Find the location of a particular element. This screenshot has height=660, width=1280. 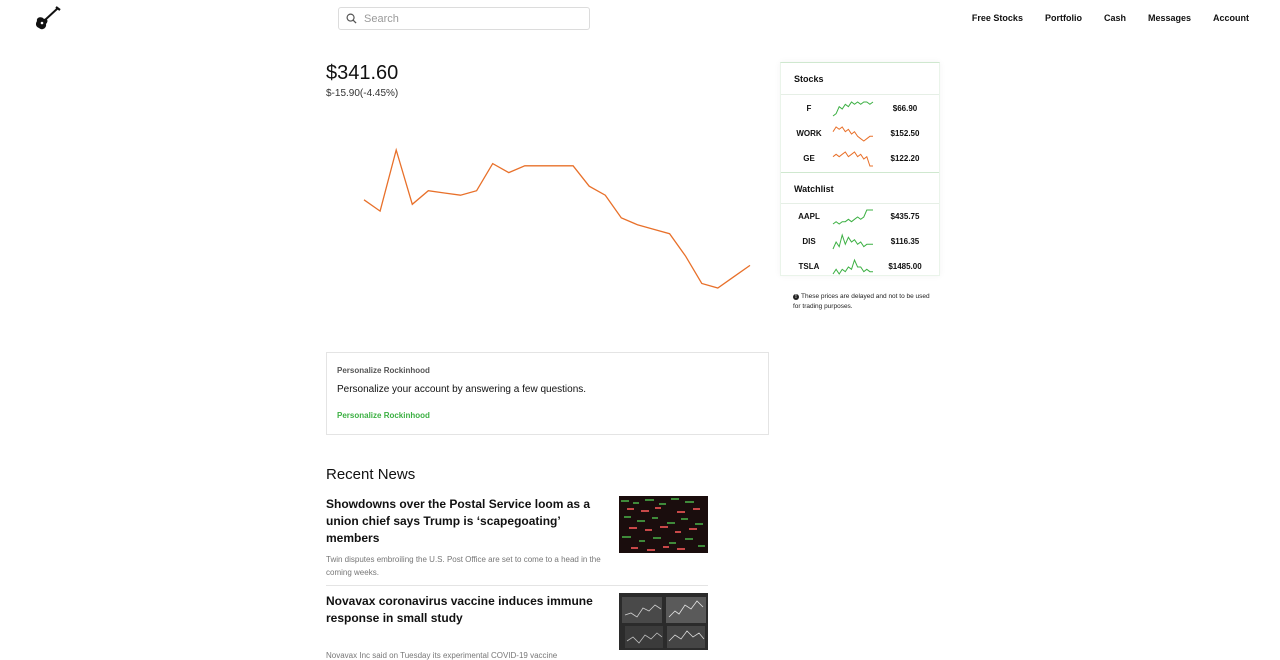

stock-price: $122.20 is located at coordinates (905, 158).